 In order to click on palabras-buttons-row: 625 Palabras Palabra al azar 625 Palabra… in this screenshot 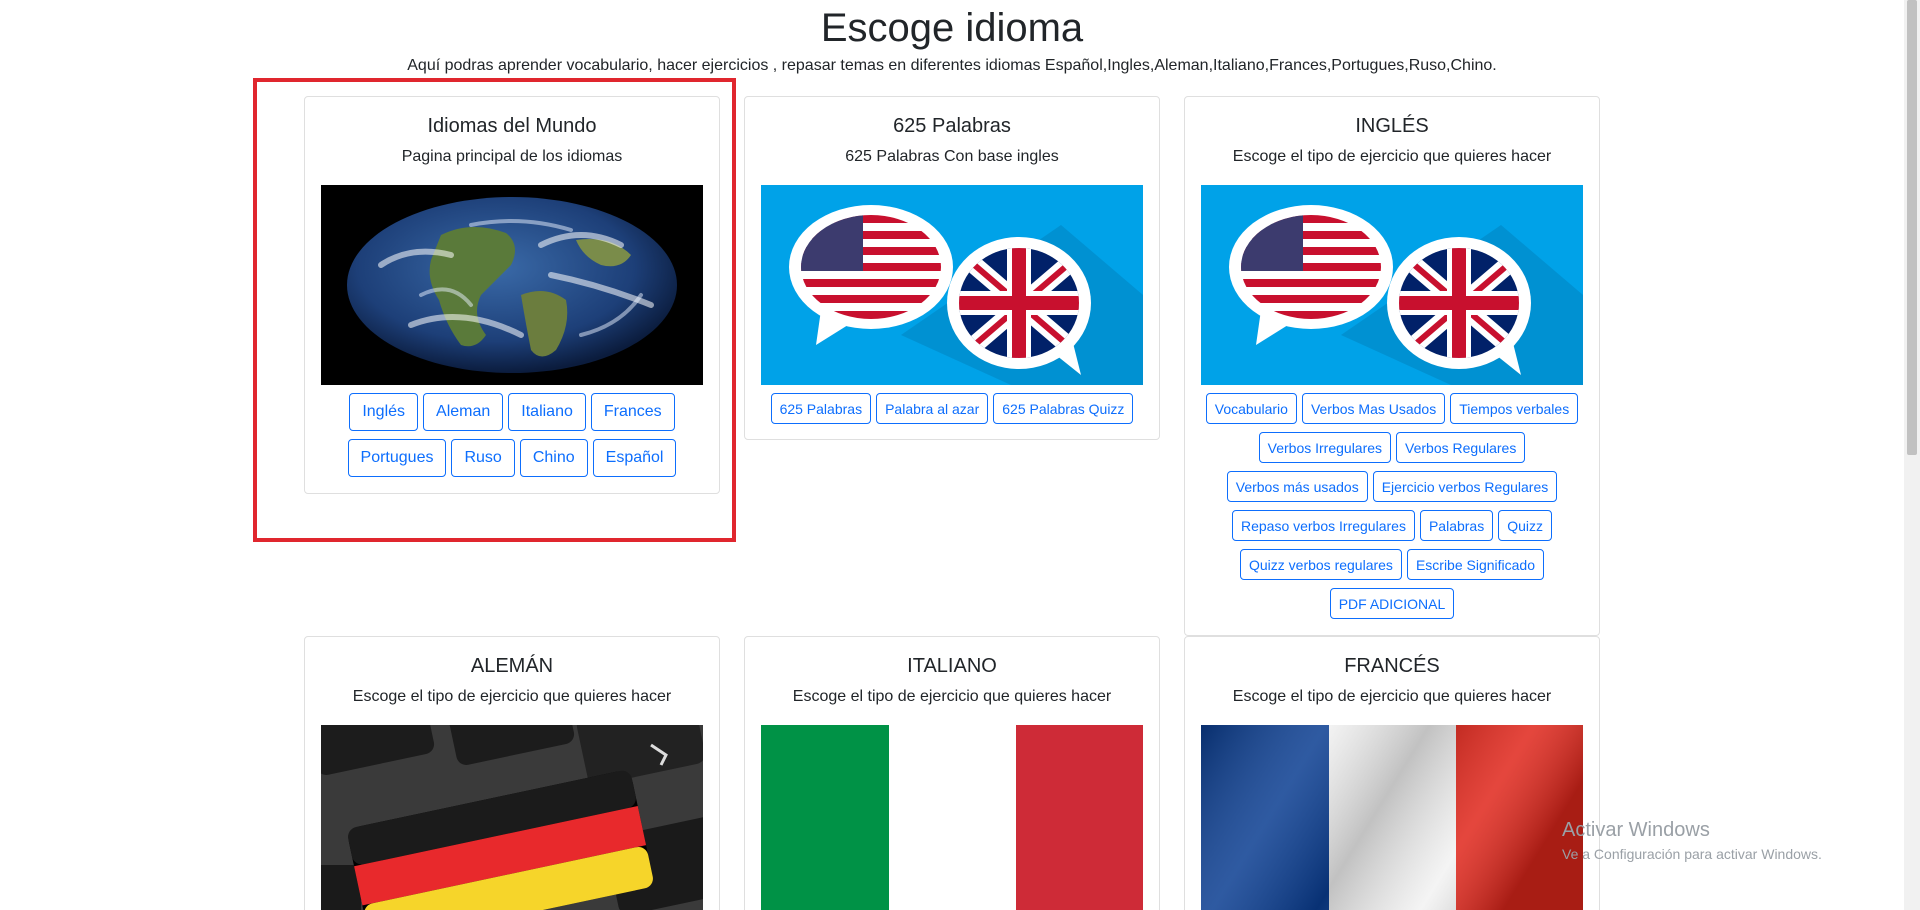, I will do `click(952, 408)`.